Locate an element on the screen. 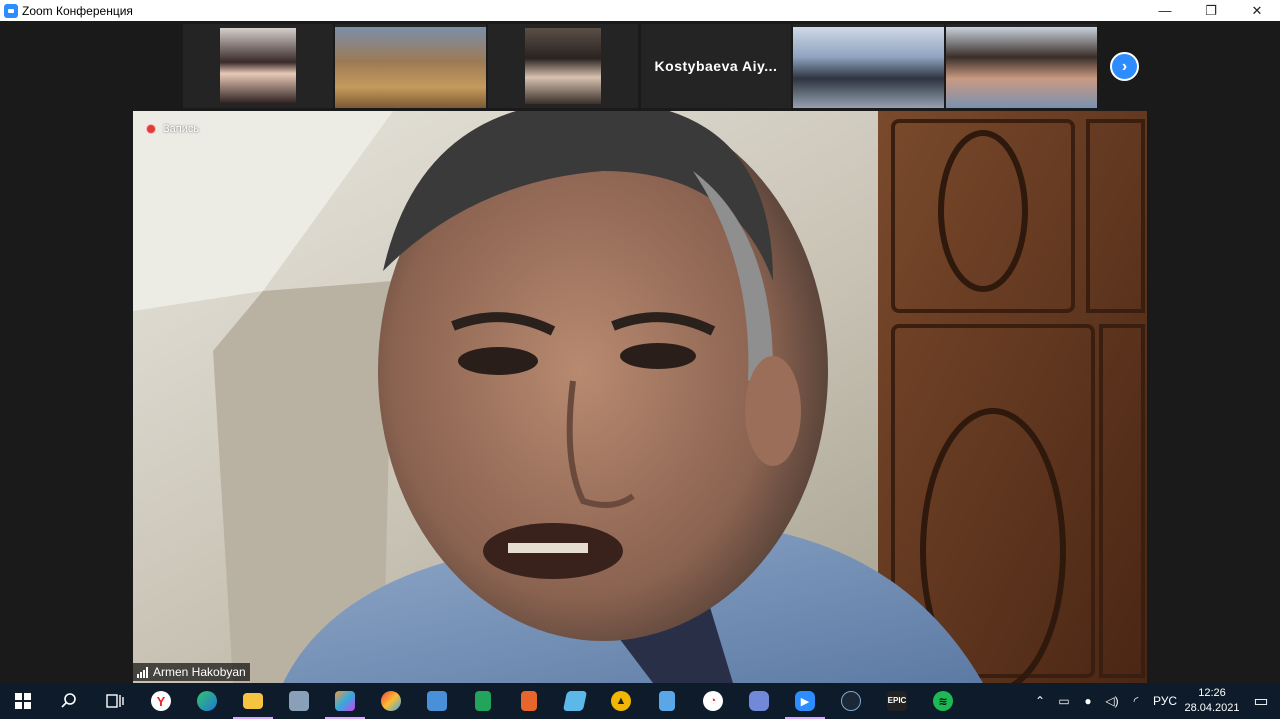 This screenshot has width=1280, height=719. volume-icon: ◁) is located at coordinates (1112, 701).